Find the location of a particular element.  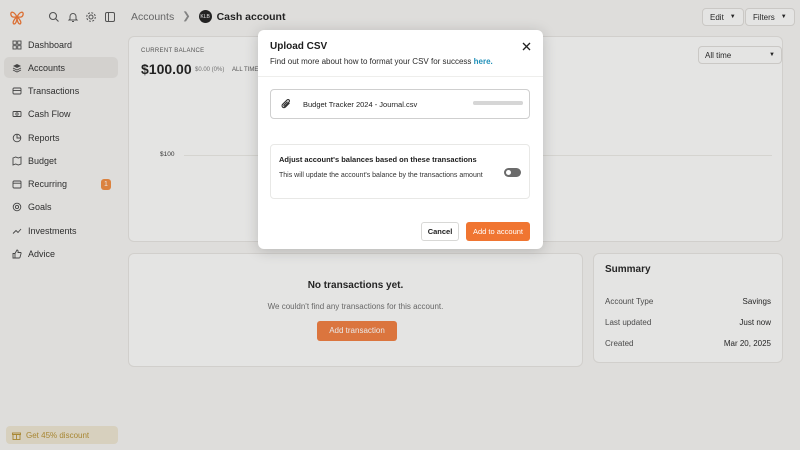

uploaded-file-item: Budget Tracker 2024 - Journal.csv is located at coordinates (400, 104).